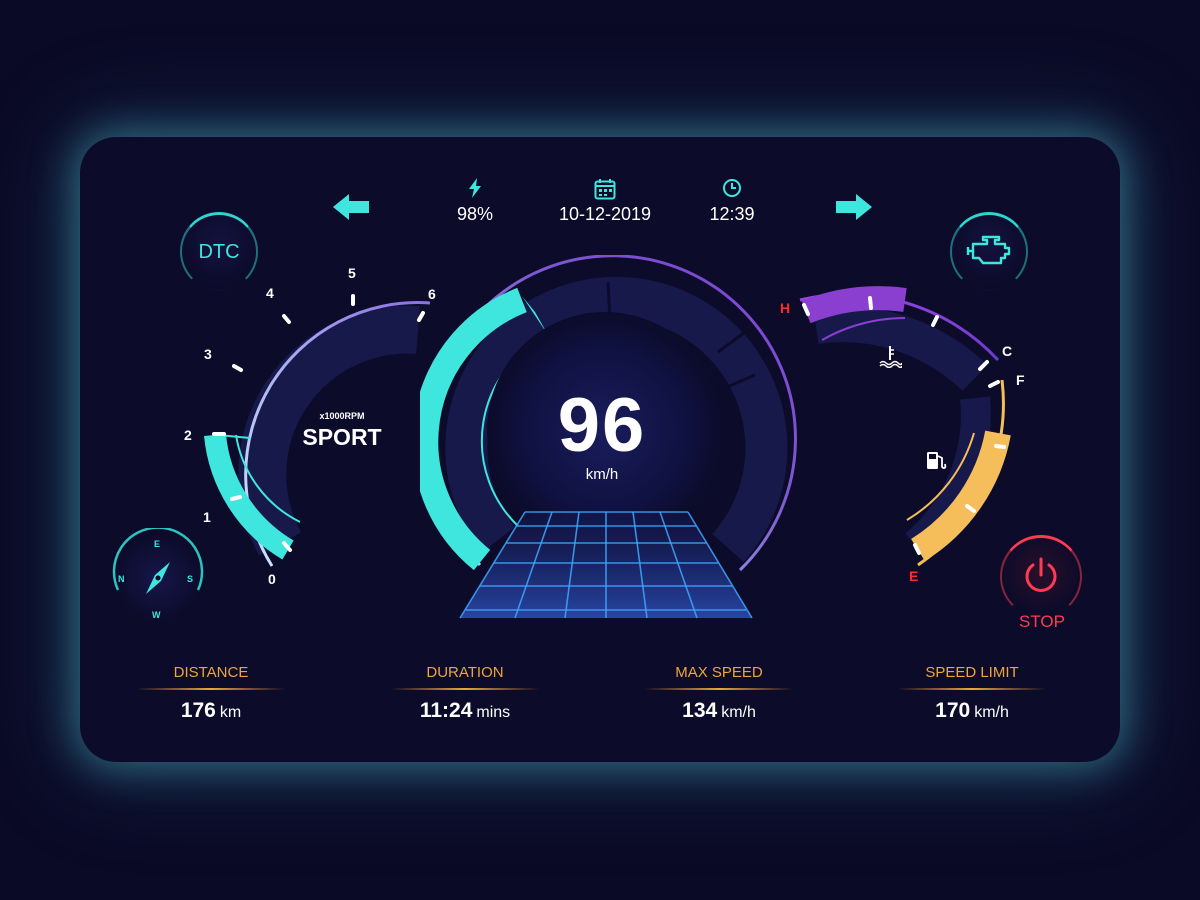 The width and height of the screenshot is (1200, 900). I want to click on drive-mode-label: SPORT, so click(342, 437).